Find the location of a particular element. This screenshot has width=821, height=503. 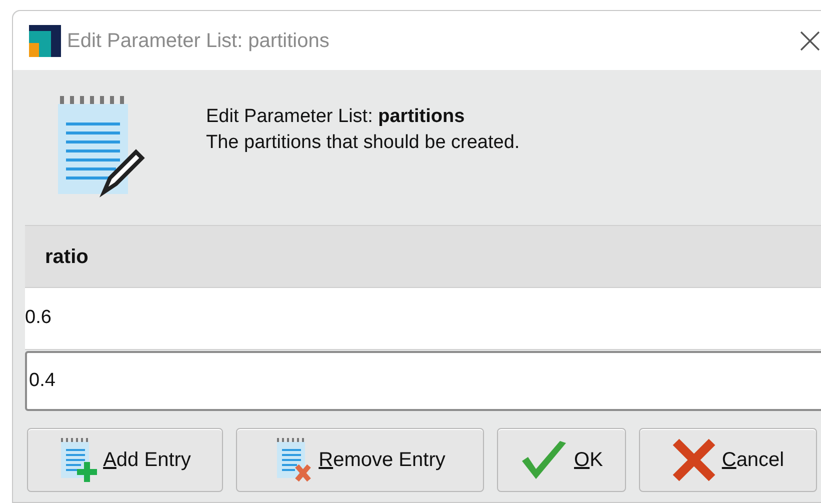

notepad-pencil-icon is located at coordinates (101, 147).